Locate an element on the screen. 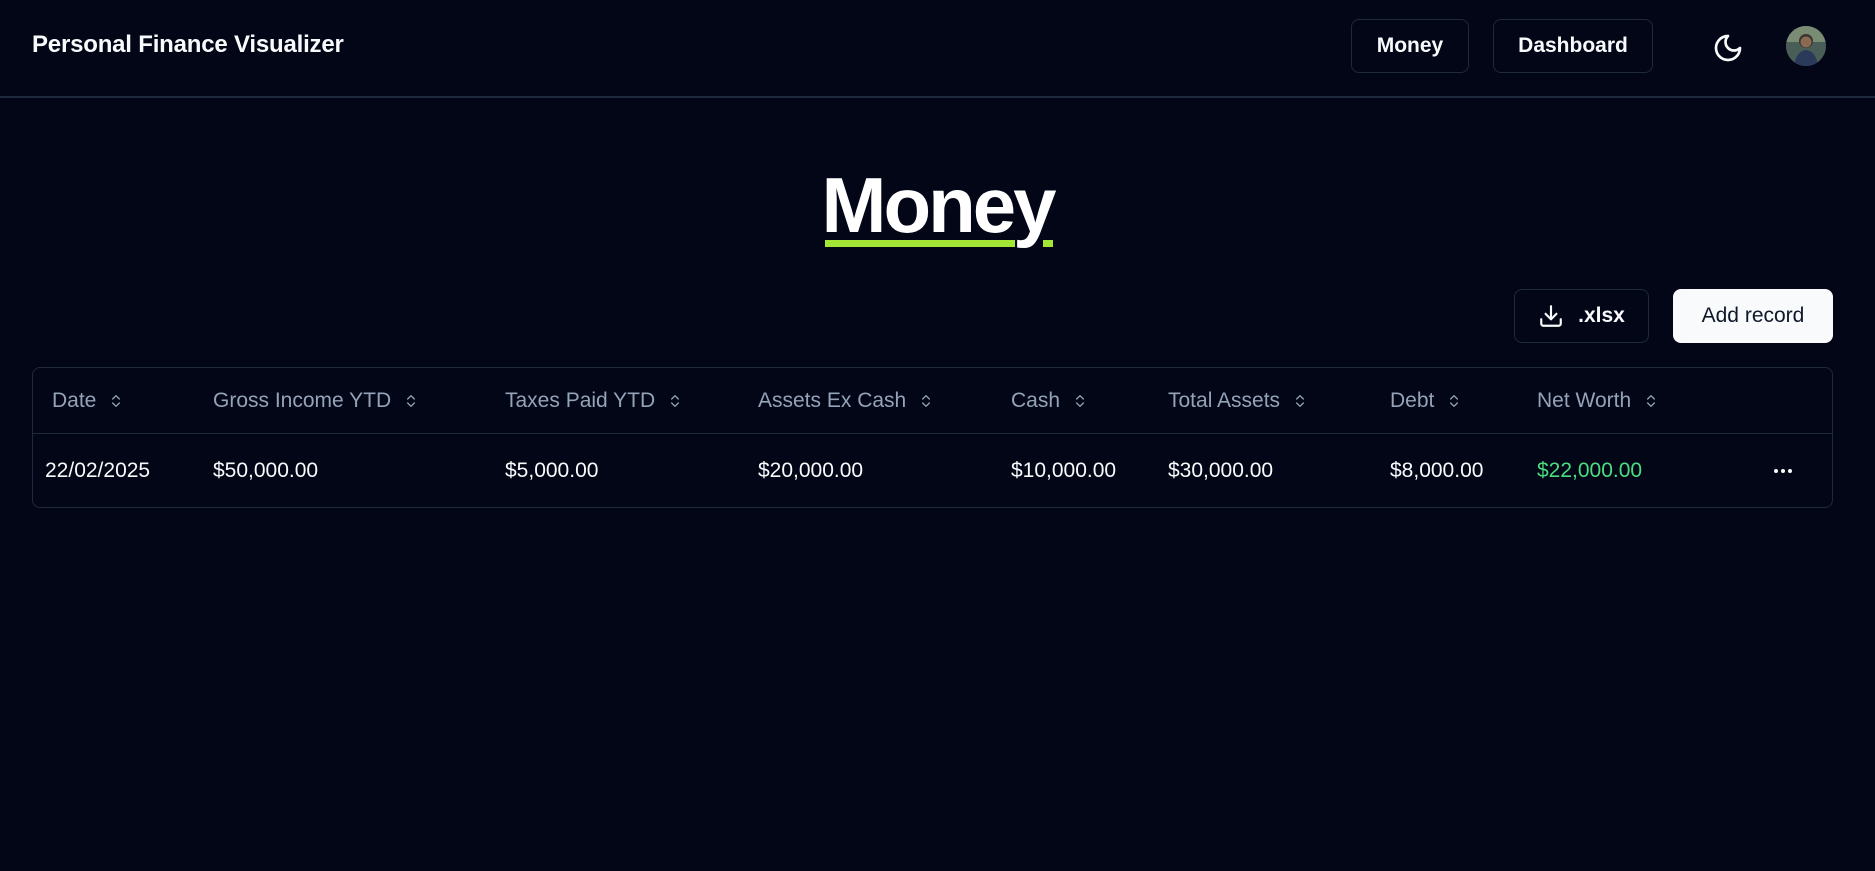 The width and height of the screenshot is (1875, 871). cell-taxes-paid-ytd: $5,000.00 is located at coordinates (552, 470).